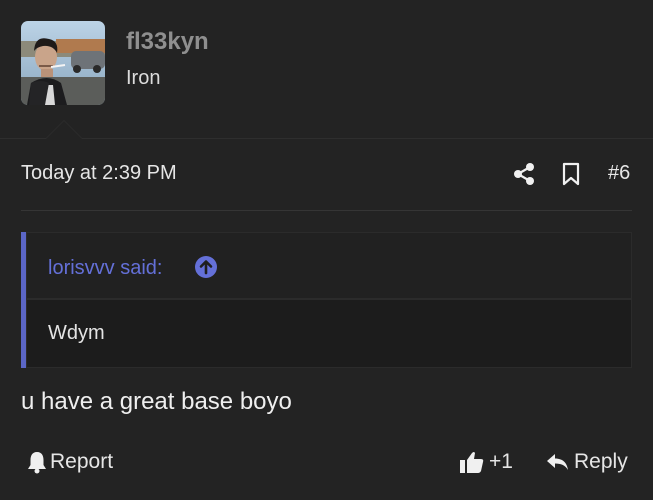 The image size is (653, 500). Describe the element at coordinates (105, 268) in the screenshot. I see `quote-author: lorisvvv said:` at that location.